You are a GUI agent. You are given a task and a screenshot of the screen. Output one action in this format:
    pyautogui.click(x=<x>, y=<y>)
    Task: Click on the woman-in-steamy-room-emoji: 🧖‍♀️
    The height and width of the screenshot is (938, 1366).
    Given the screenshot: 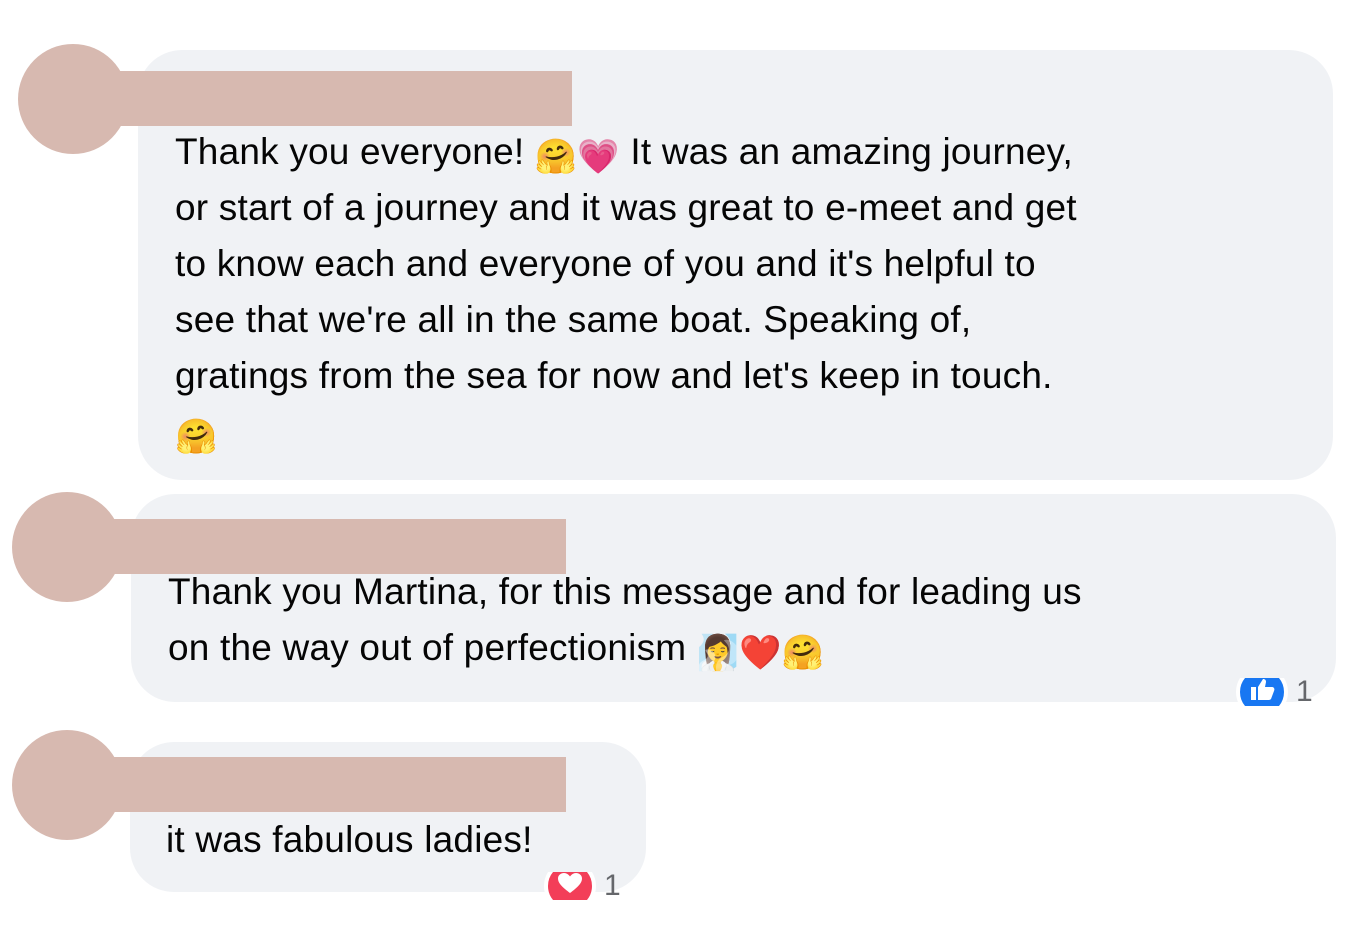 What is the action you would take?
    pyautogui.click(x=718, y=653)
    